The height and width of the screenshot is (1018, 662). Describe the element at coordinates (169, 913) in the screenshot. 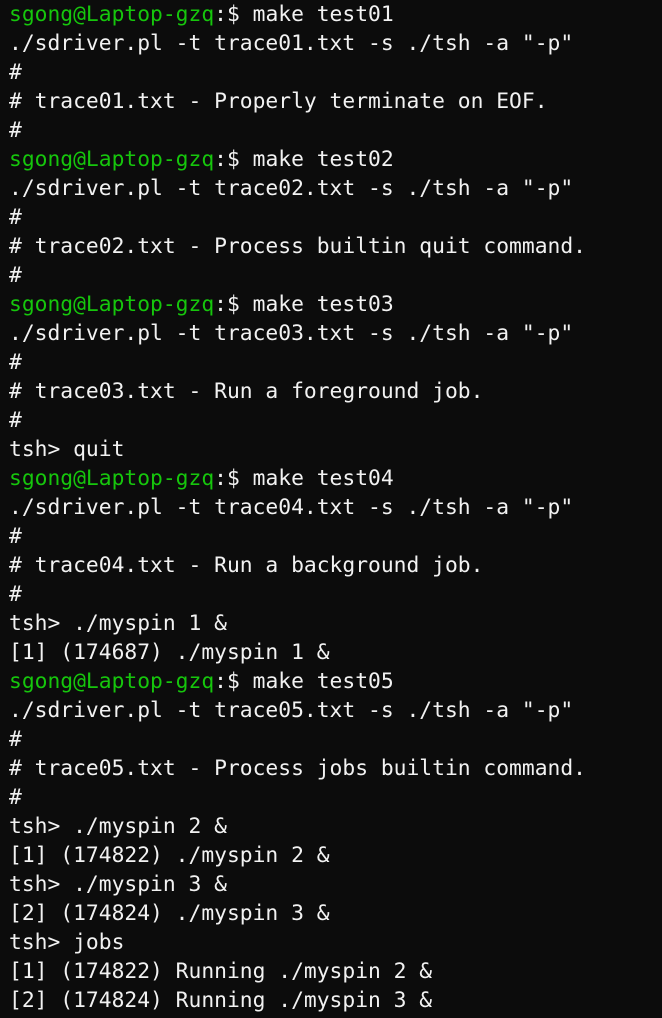

I see `output-text: [2] (174824) ./myspin 3 &` at that location.